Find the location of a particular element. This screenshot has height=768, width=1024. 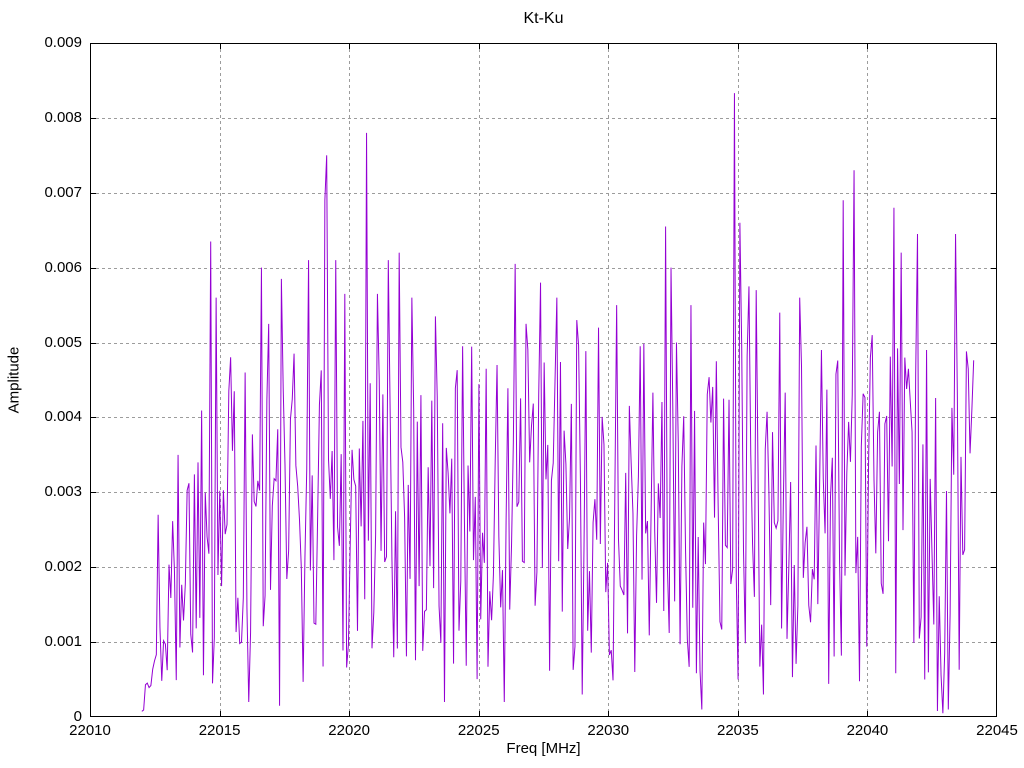

x-tick-label: 22025 is located at coordinates (478, 730).